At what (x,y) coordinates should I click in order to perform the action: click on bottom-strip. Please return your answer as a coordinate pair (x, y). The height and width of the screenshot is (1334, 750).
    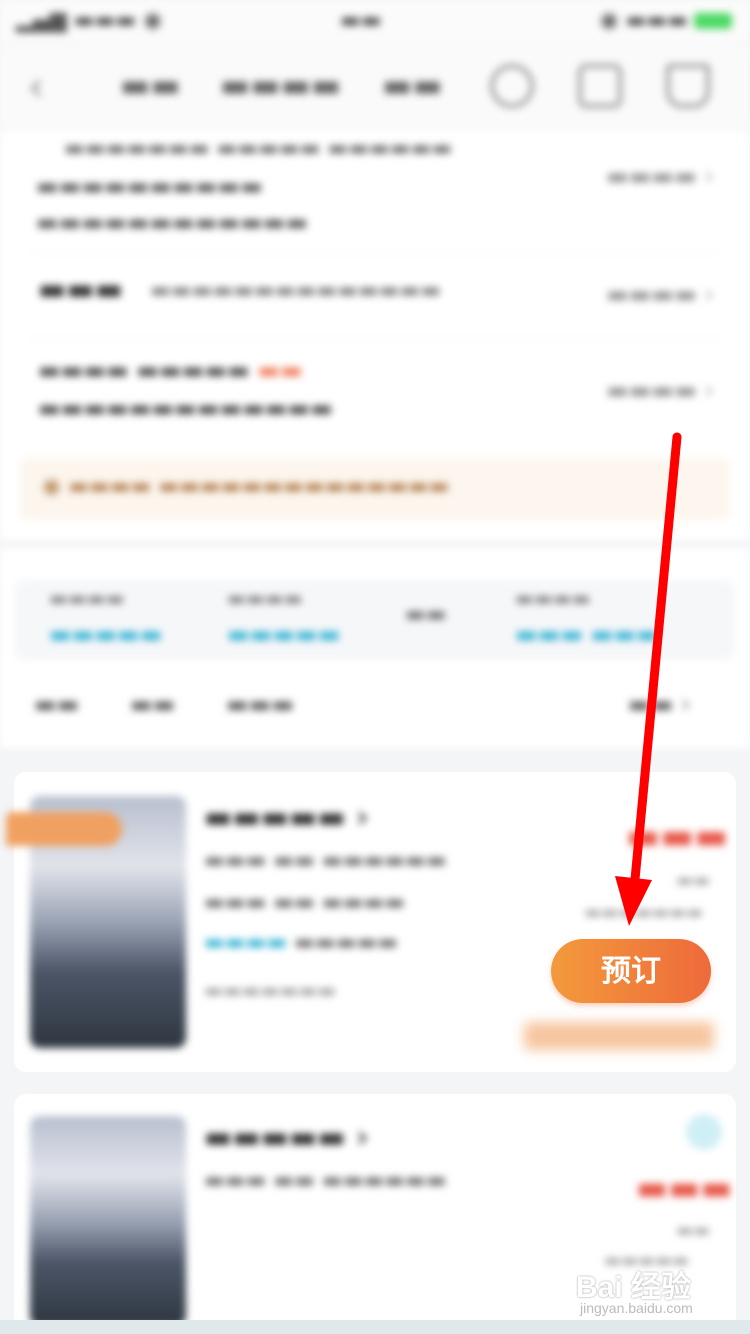
    Looking at the image, I should click on (375, 1327).